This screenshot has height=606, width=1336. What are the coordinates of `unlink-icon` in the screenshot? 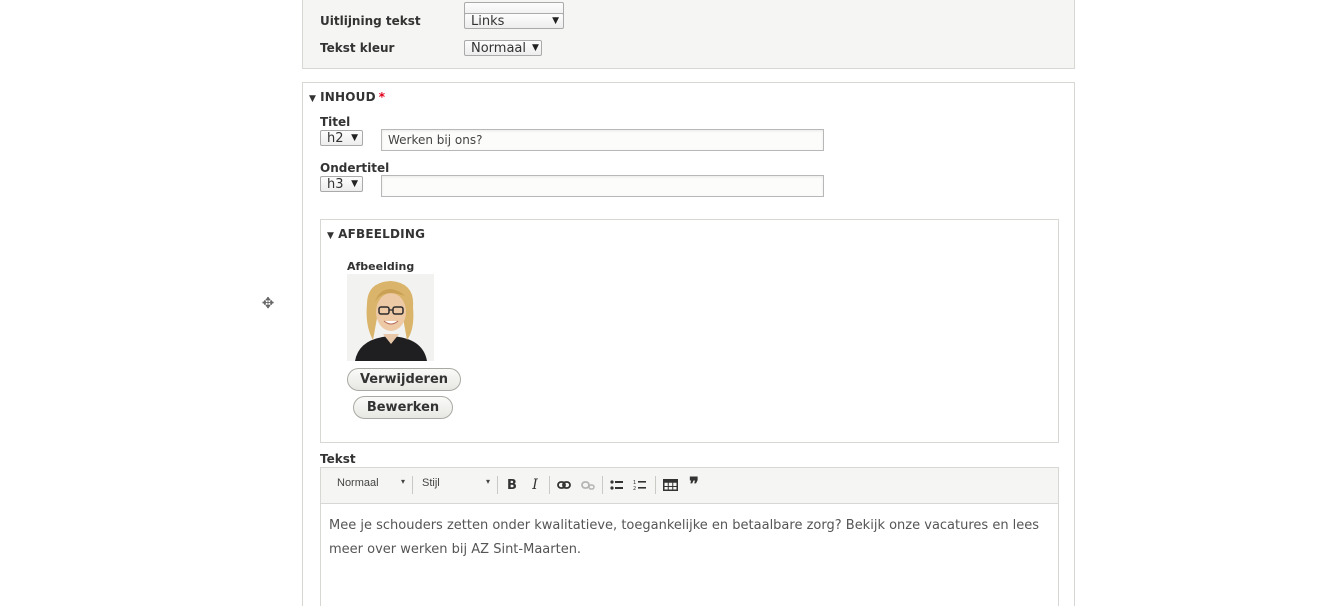 It's located at (588, 485).